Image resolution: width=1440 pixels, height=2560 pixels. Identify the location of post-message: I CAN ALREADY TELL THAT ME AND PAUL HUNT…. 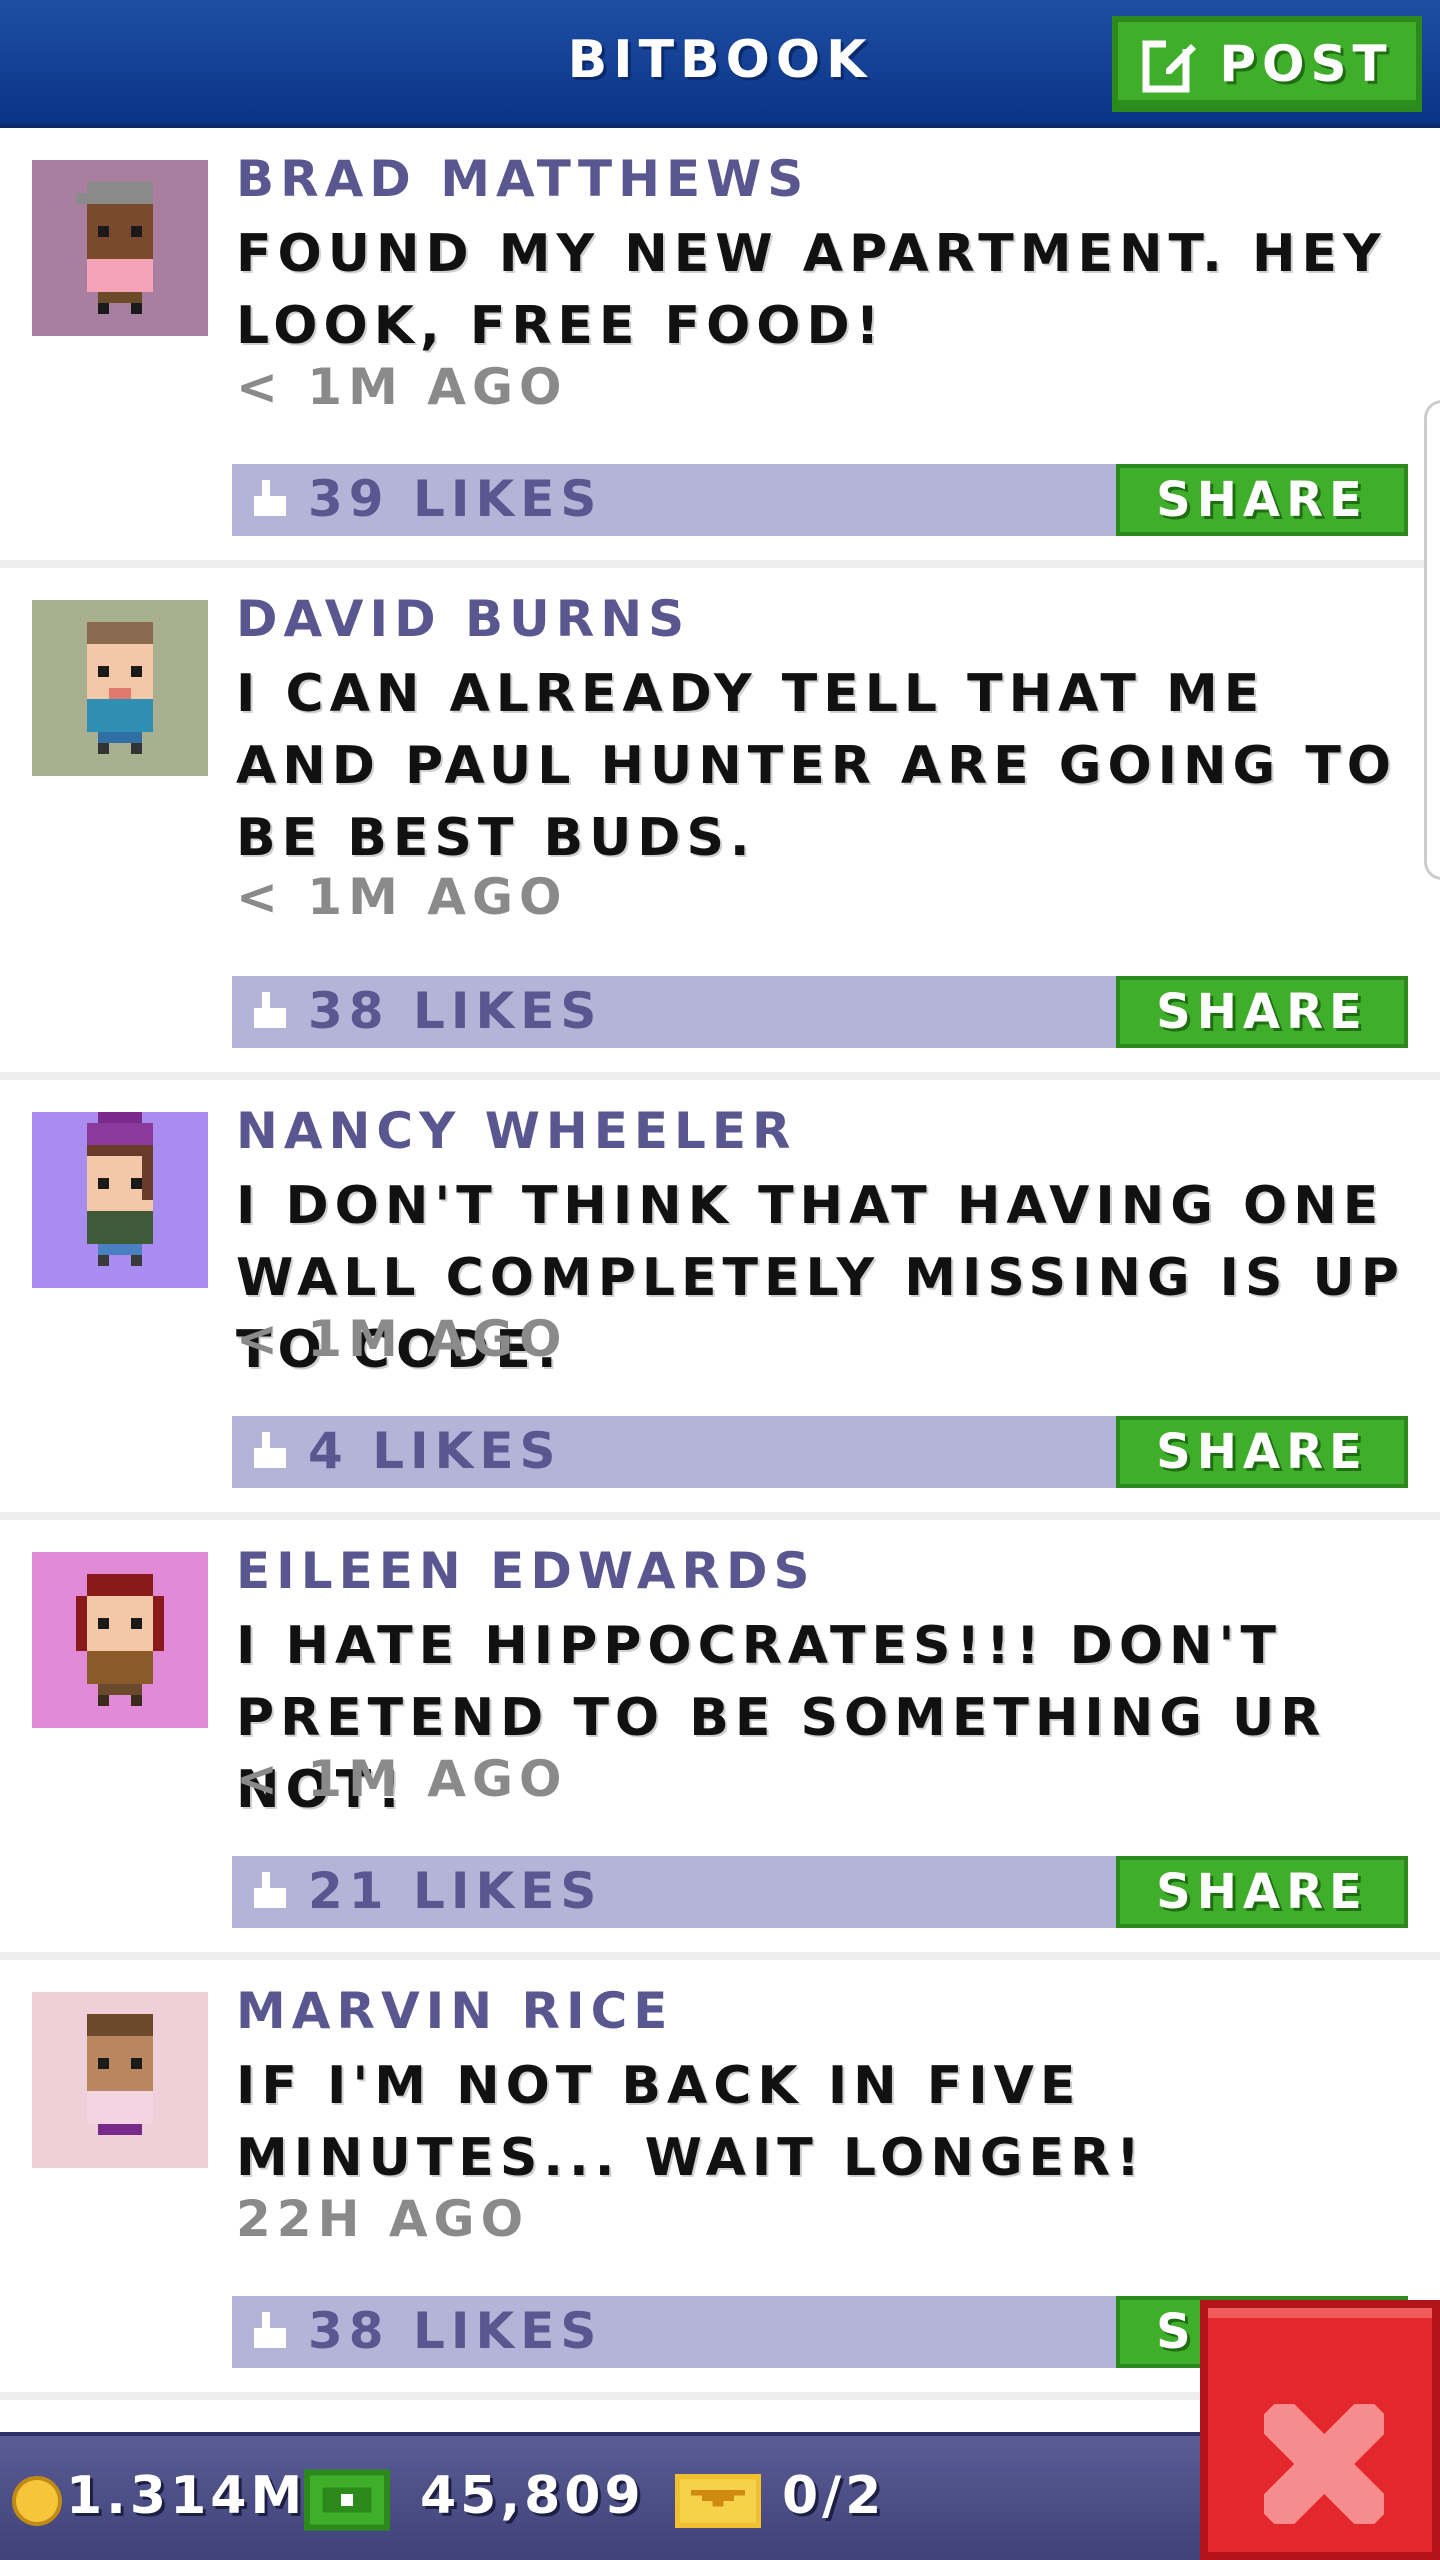
(817, 766).